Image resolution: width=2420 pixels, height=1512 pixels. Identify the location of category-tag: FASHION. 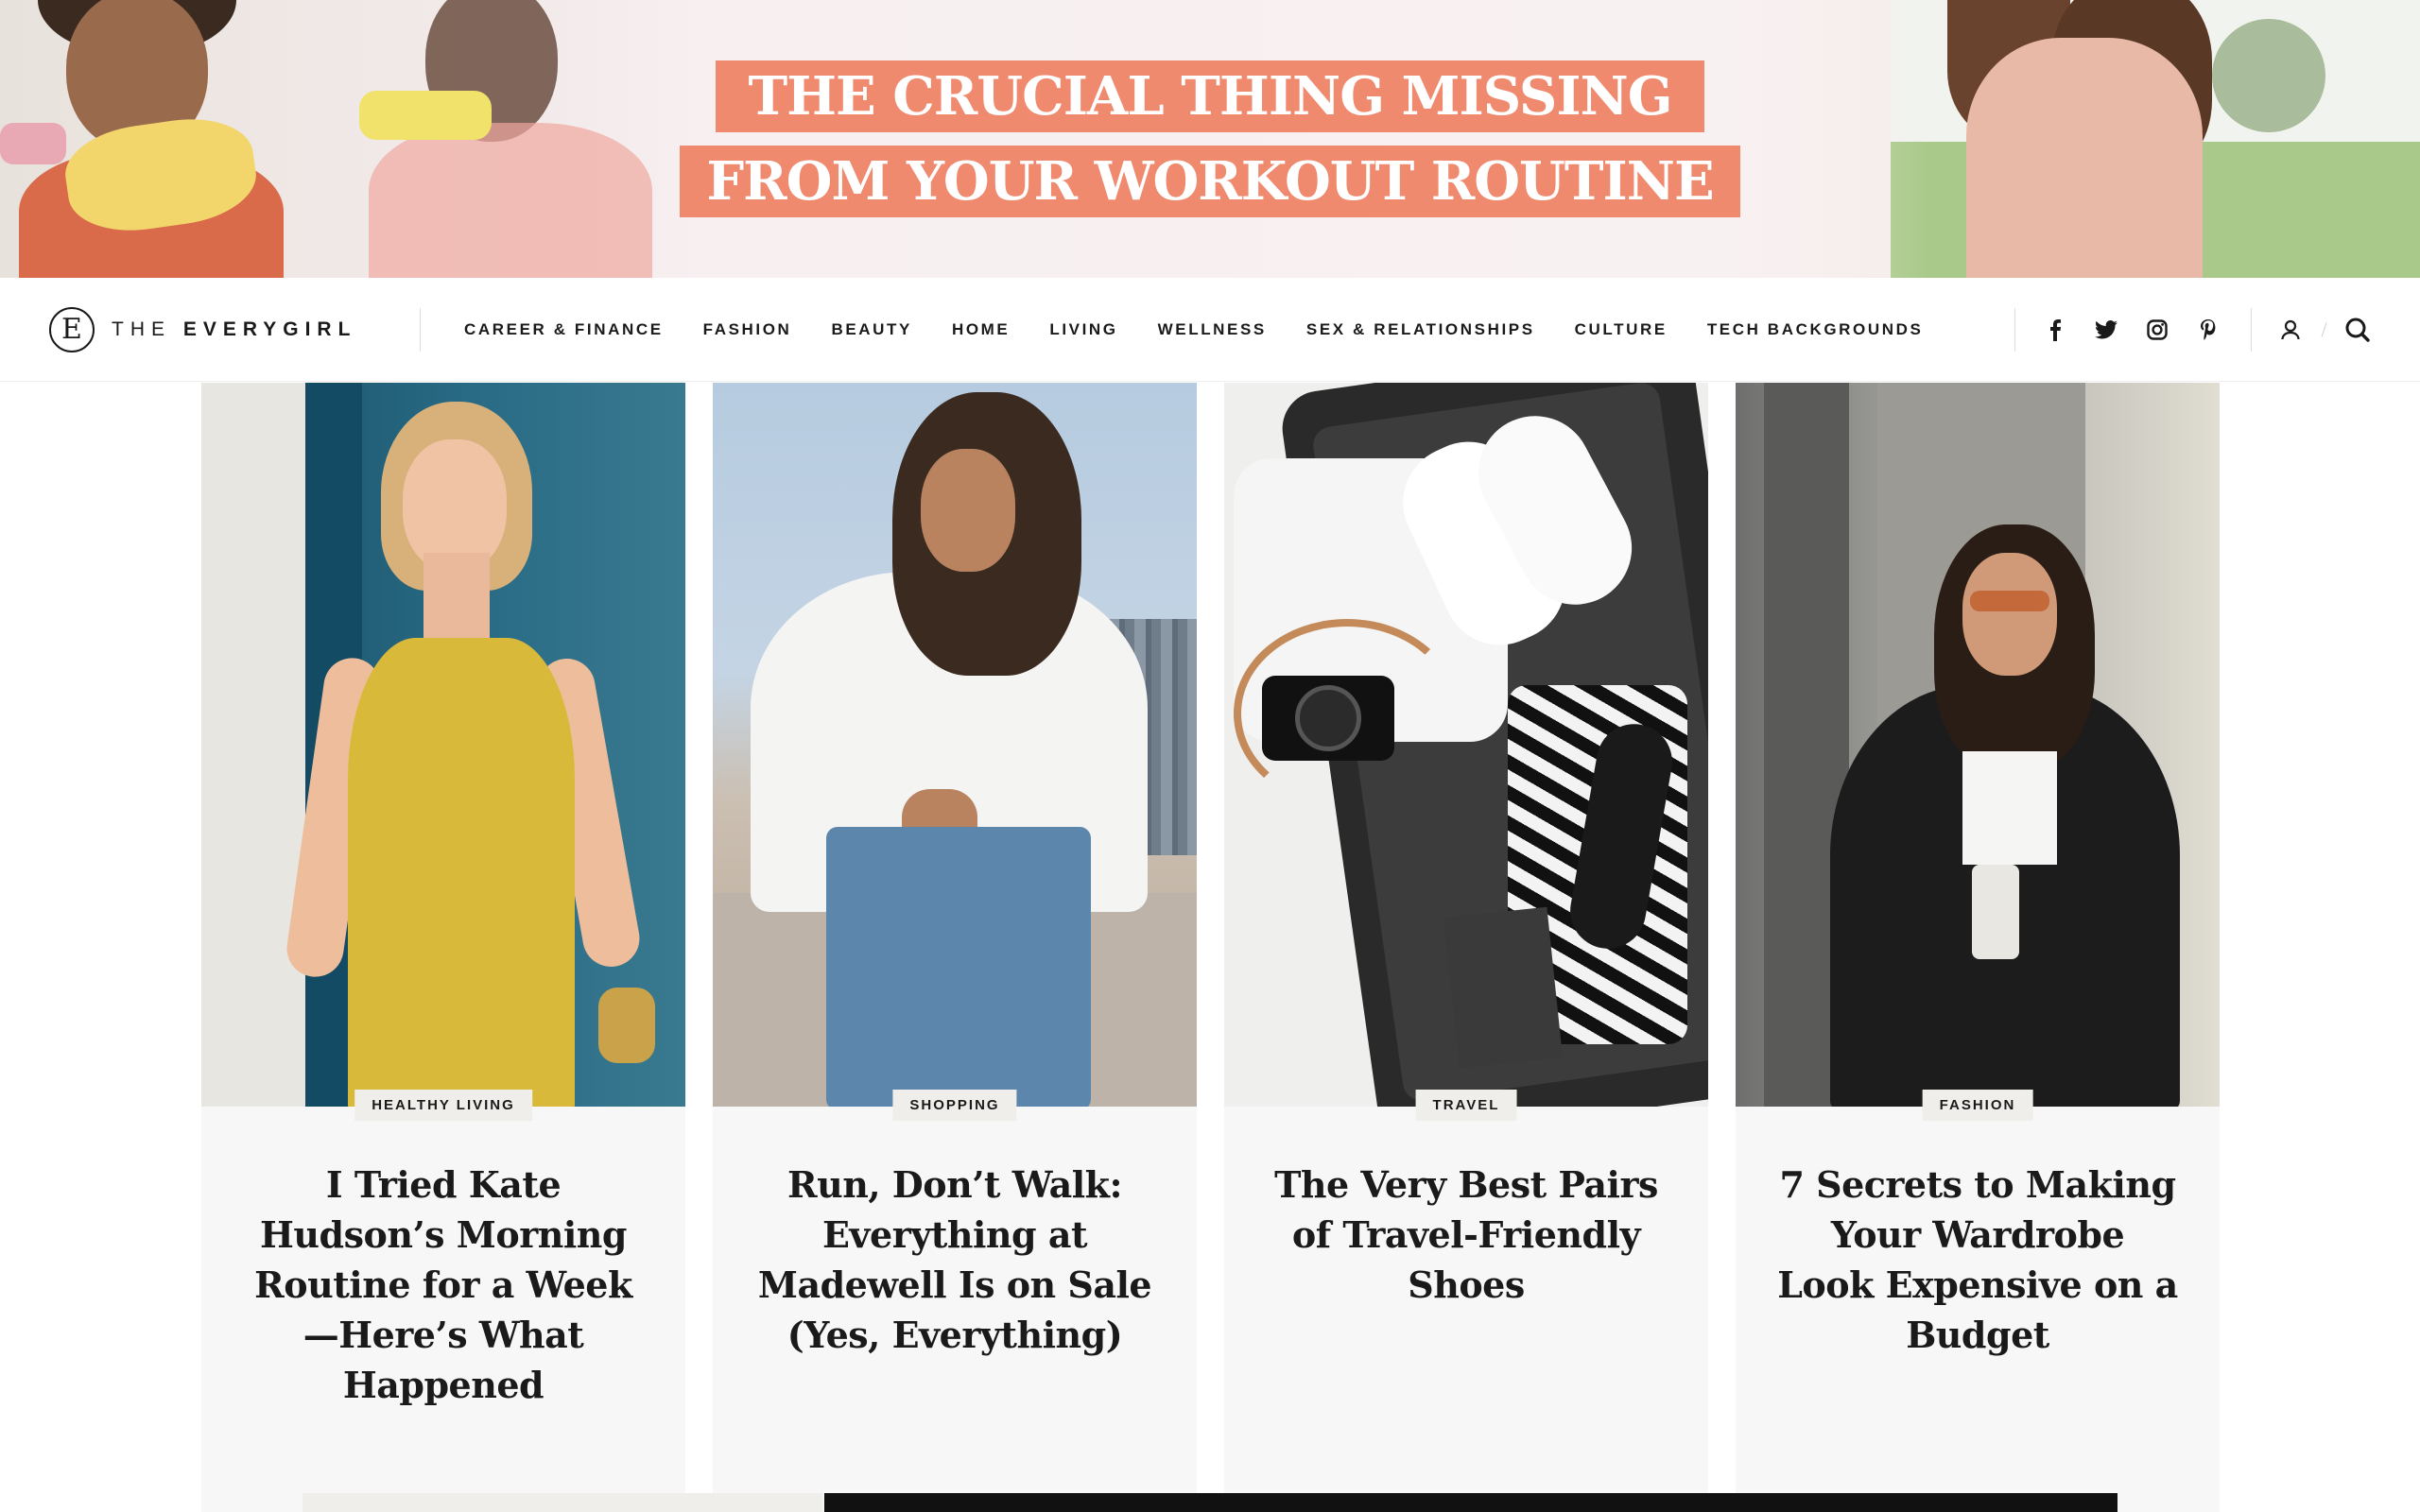
(1977, 1105).